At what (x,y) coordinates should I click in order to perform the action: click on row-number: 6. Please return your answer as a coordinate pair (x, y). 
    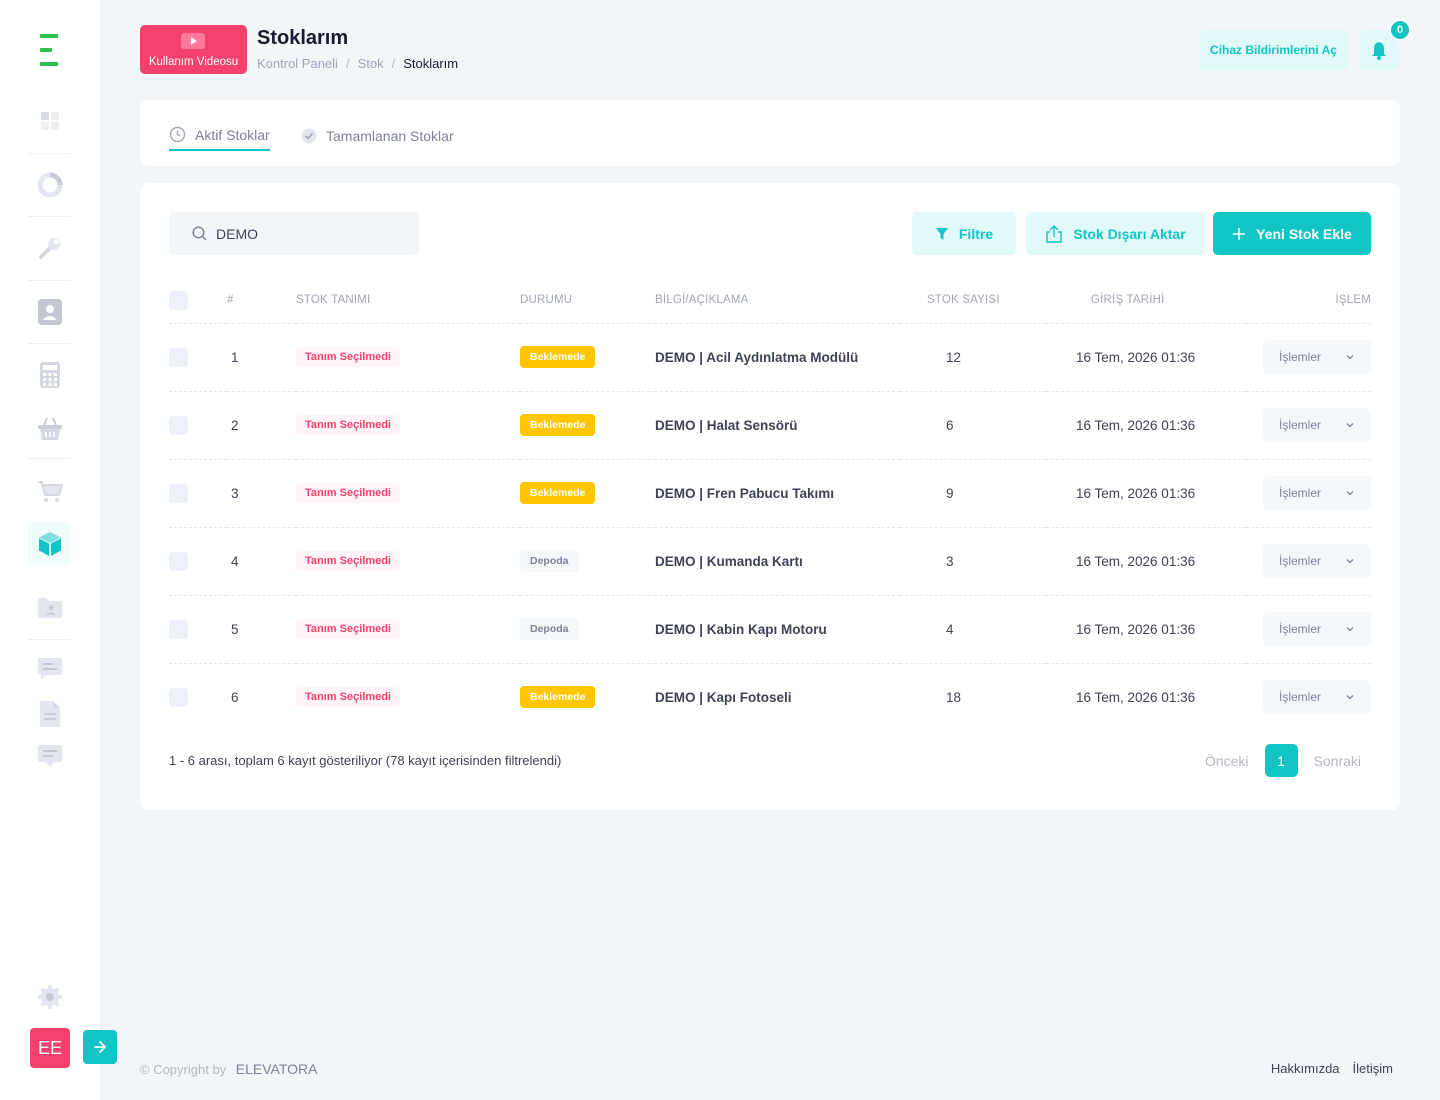
    Looking at the image, I should click on (235, 697).